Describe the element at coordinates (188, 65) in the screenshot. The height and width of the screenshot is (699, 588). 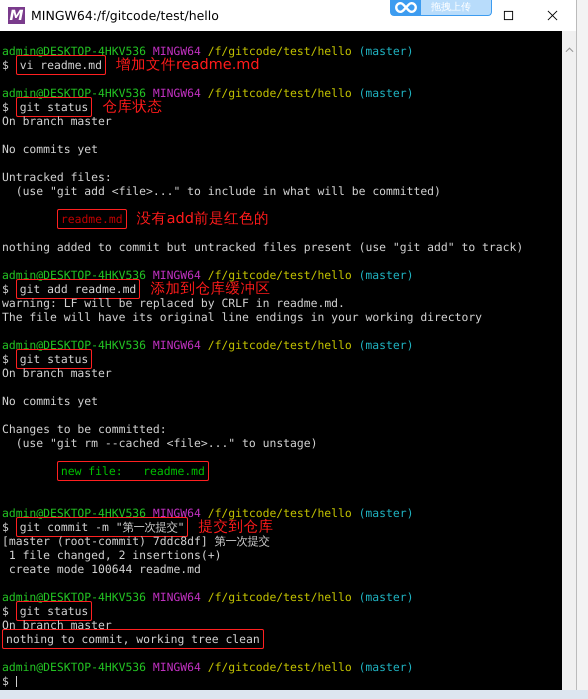
I see `annotation-note: 增加文件readme.md` at that location.